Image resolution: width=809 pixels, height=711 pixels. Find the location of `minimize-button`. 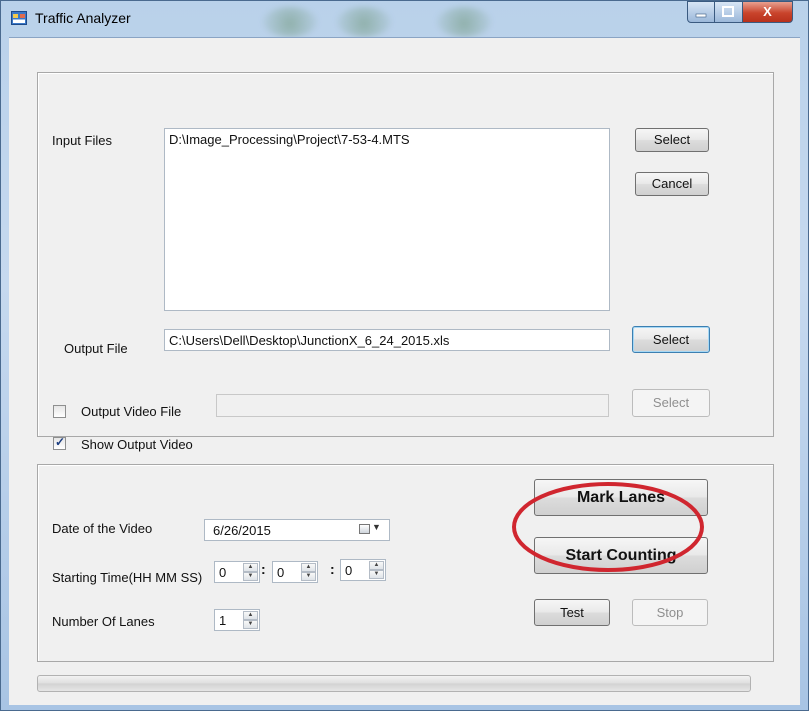

minimize-button is located at coordinates (701, 12).